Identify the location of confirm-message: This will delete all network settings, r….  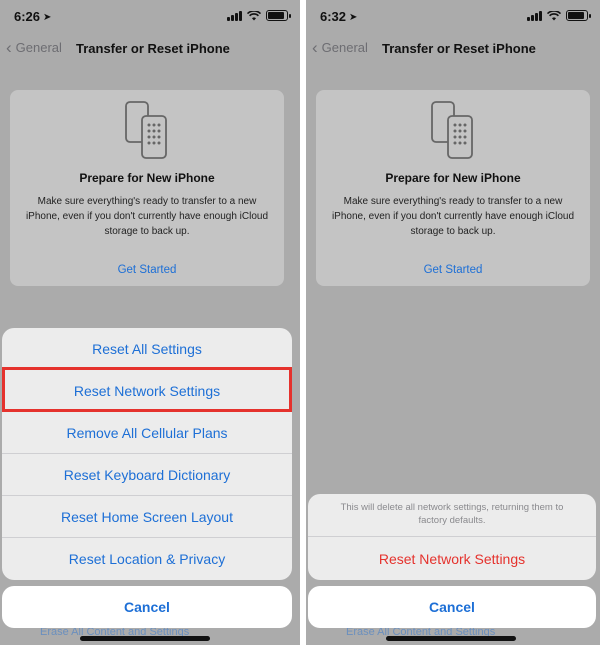
(452, 515).